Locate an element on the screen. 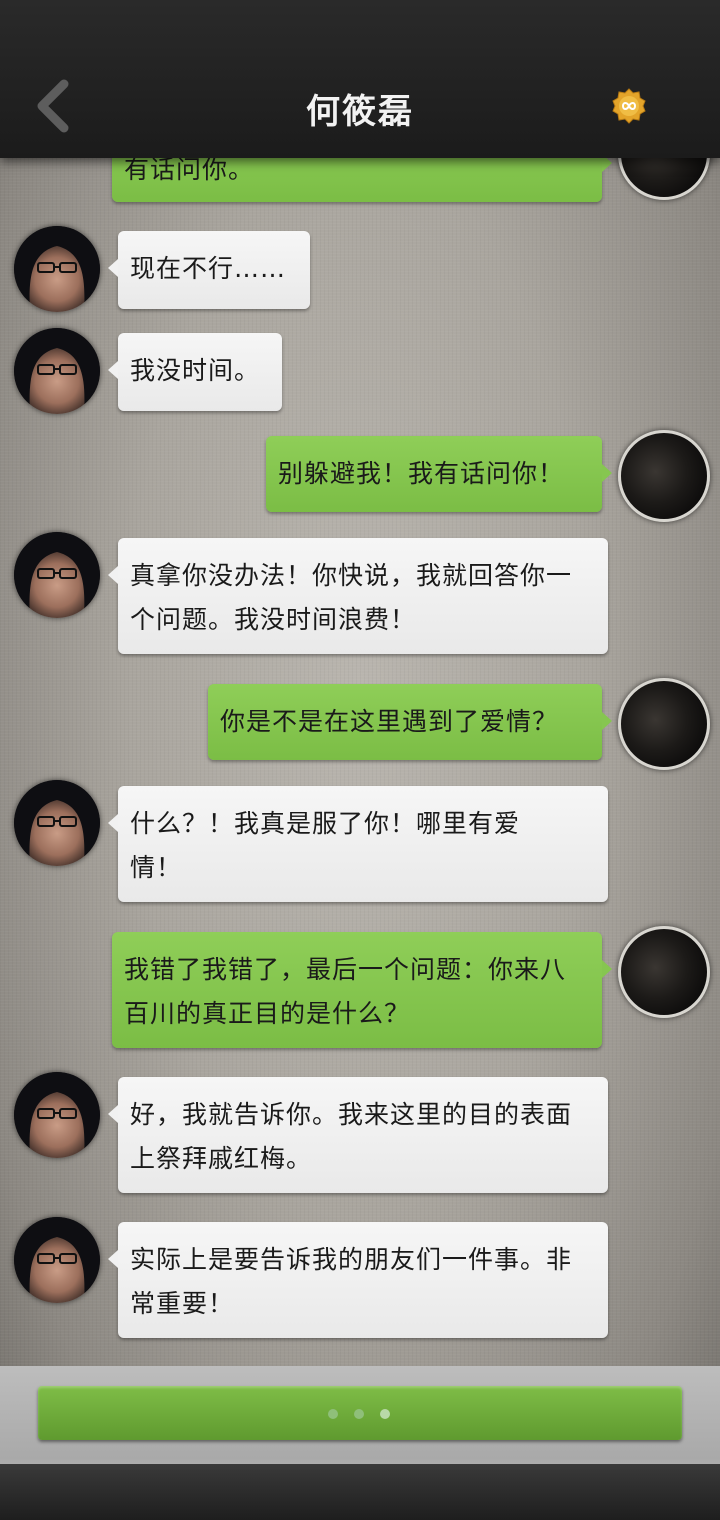 Image resolution: width=720 pixels, height=1520 pixels. message-text: 你是不是在这里遇到了爱情？ is located at coordinates (389, 721).